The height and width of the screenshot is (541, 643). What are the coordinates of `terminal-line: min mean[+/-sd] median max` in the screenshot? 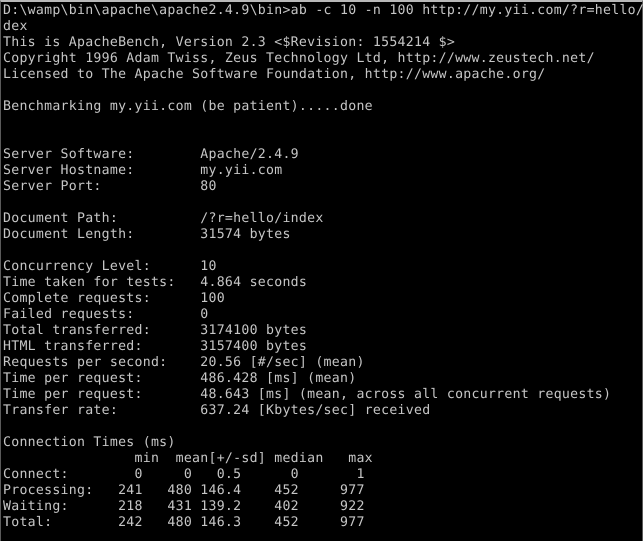 It's located at (188, 458).